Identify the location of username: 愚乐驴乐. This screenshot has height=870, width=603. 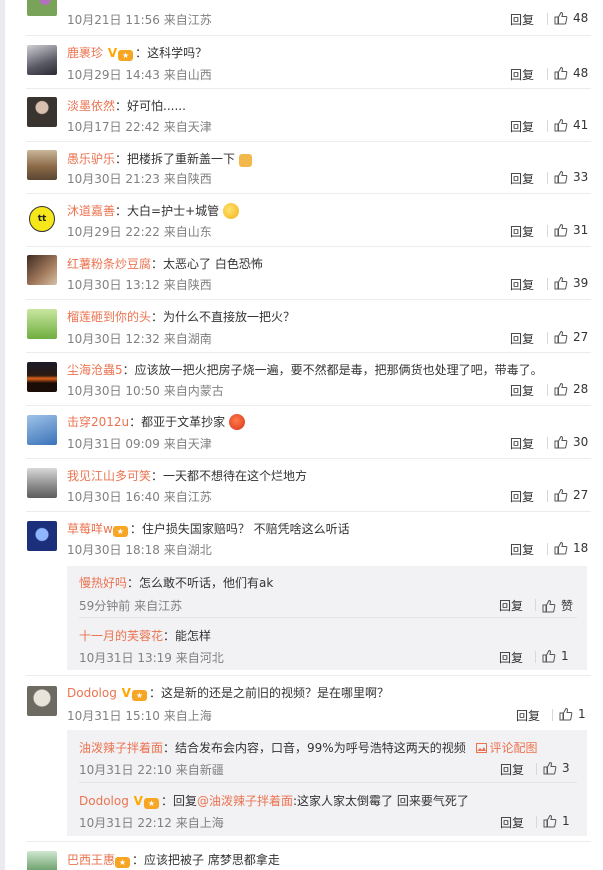
(91, 159).